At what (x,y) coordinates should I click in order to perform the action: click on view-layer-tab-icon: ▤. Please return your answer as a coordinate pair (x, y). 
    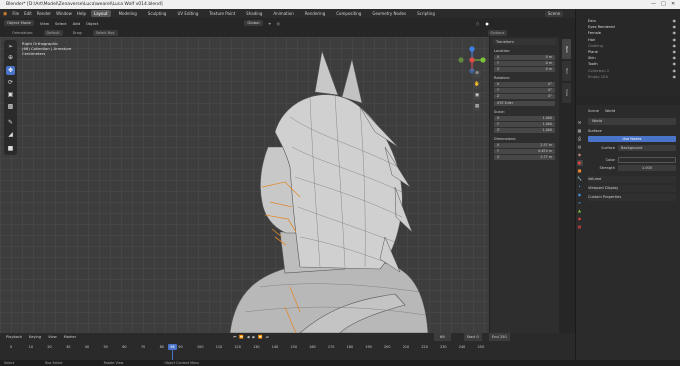
    Looking at the image, I should click on (580, 147).